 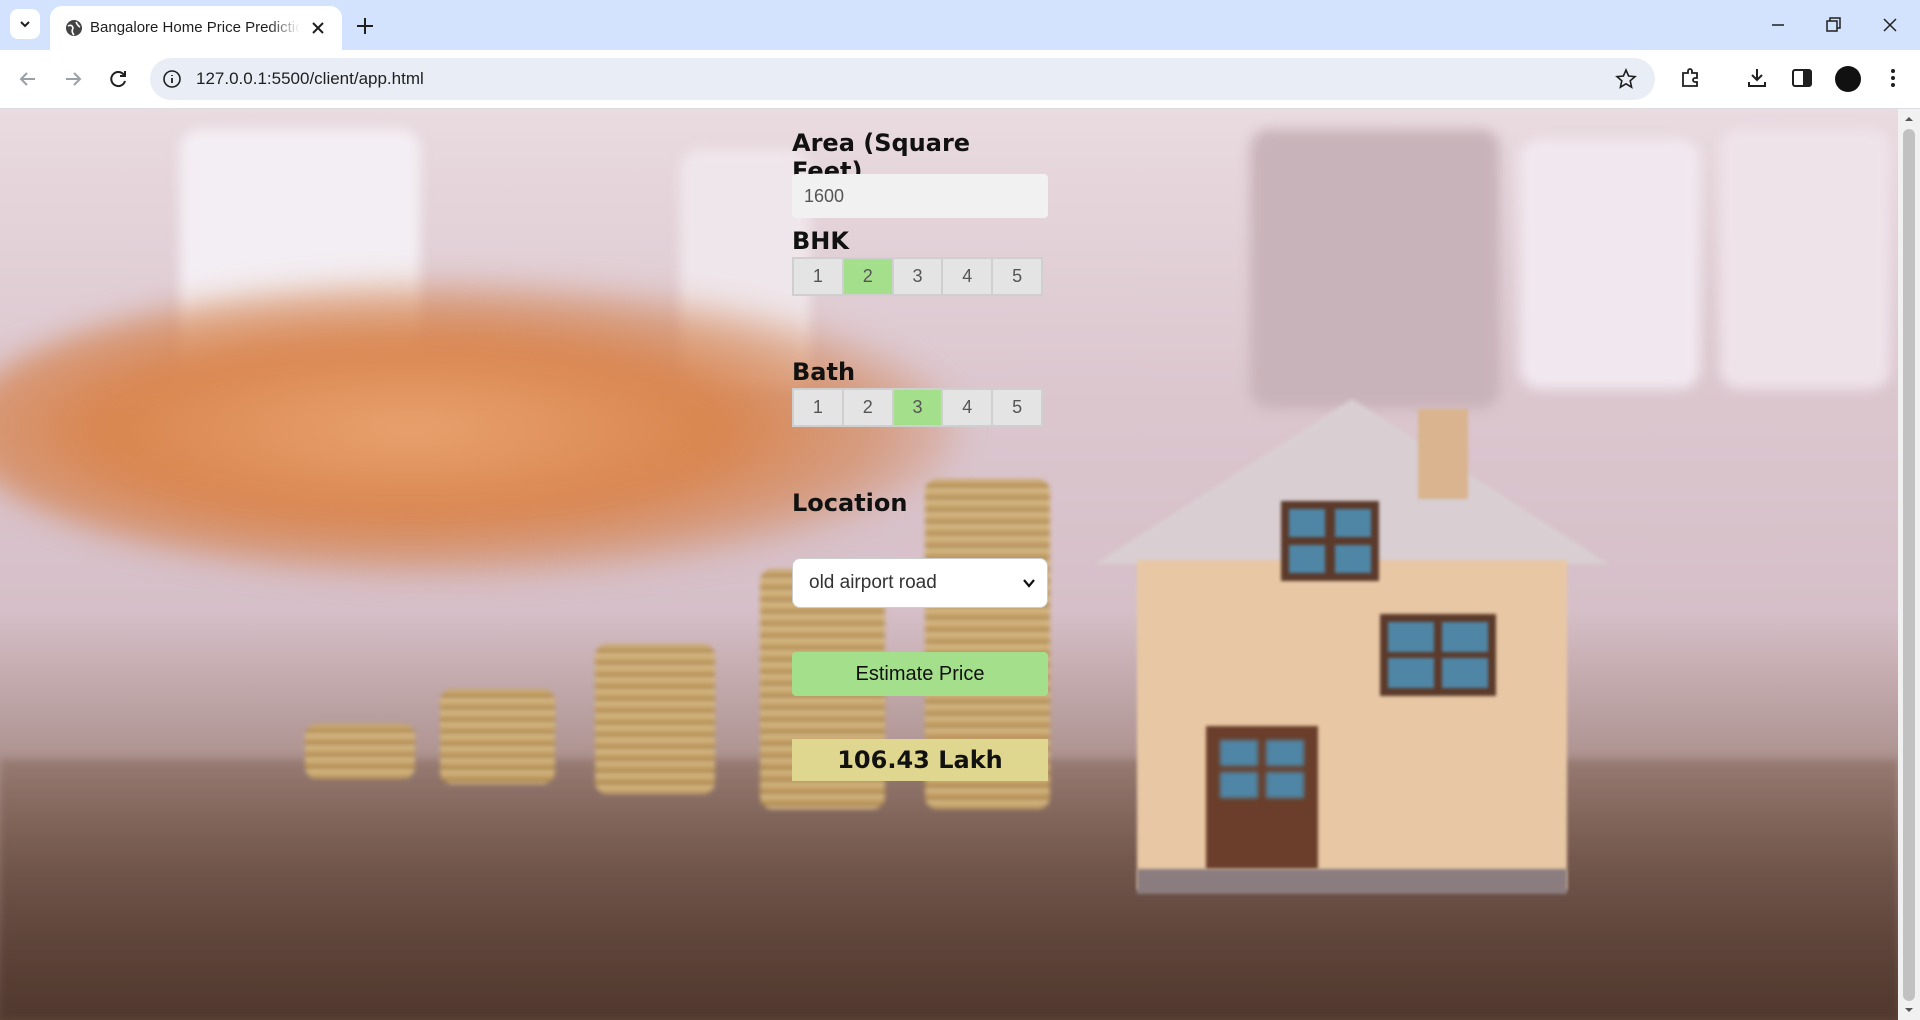 What do you see at coordinates (118, 79) in the screenshot?
I see `reload-icon` at bounding box center [118, 79].